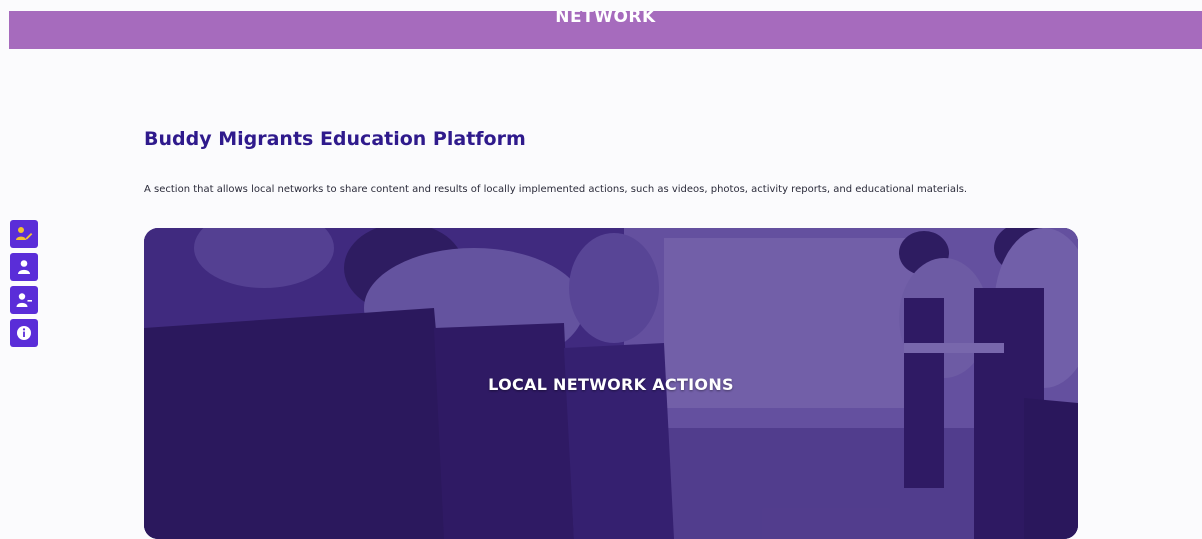 The width and height of the screenshot is (1202, 539). I want to click on page-title: Buddy Migrants Education Platform, so click(335, 139).